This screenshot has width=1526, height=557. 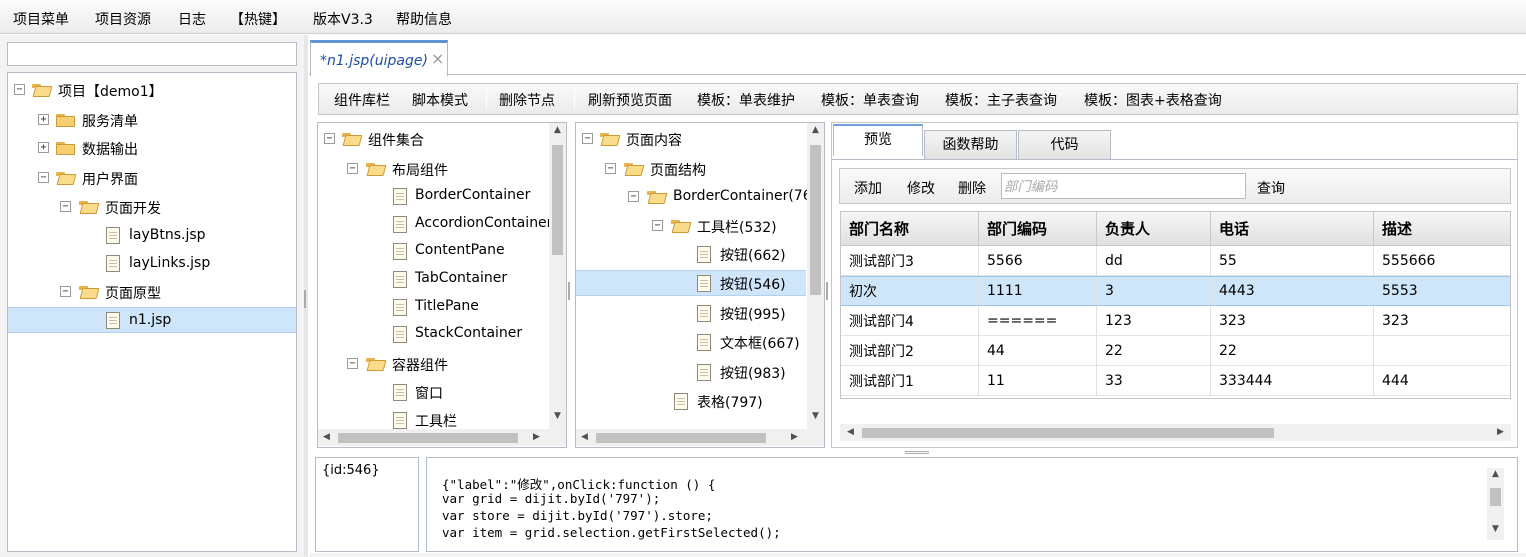 I want to click on menu-hotkeys: 【热键】, so click(x=258, y=19).